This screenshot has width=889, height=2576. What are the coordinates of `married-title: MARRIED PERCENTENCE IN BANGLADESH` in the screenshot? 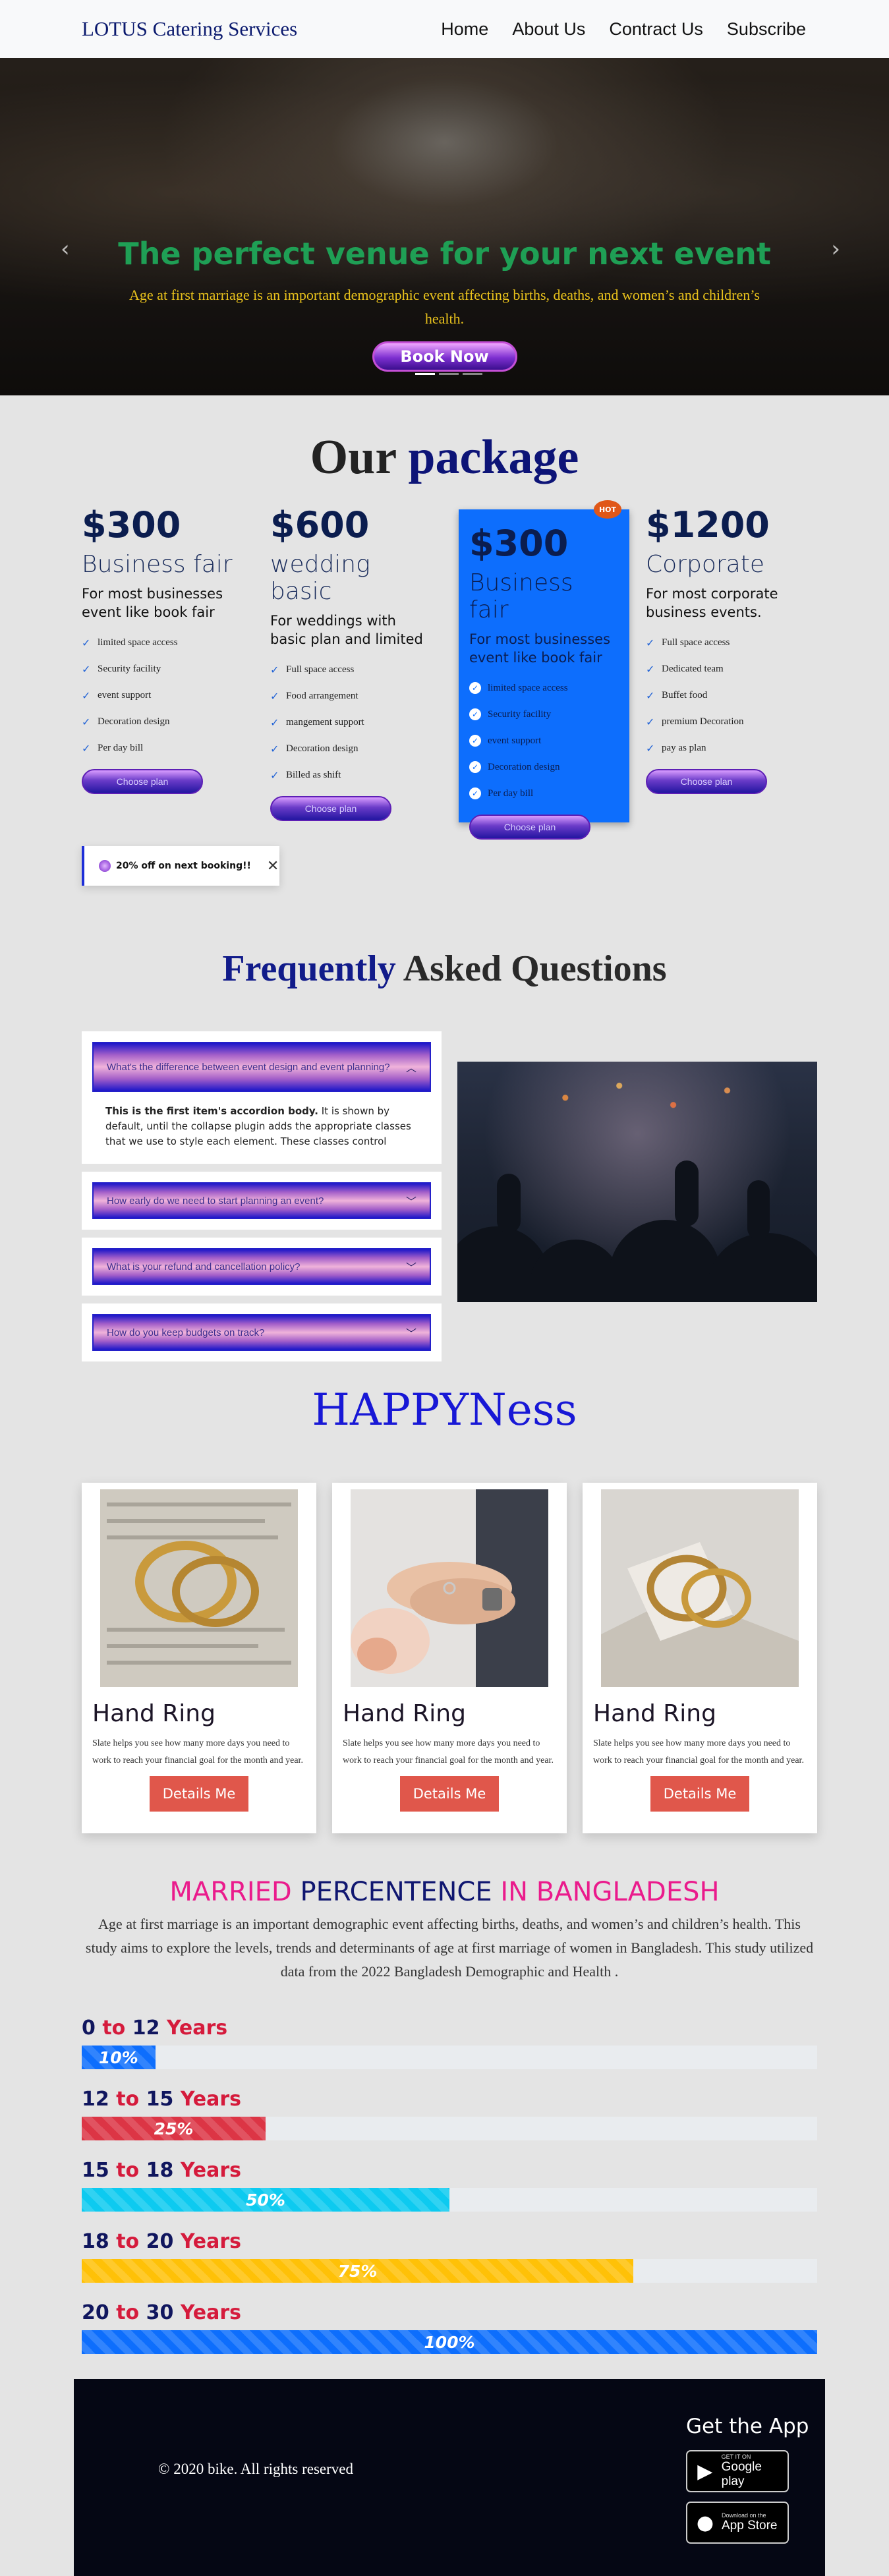 It's located at (444, 1892).